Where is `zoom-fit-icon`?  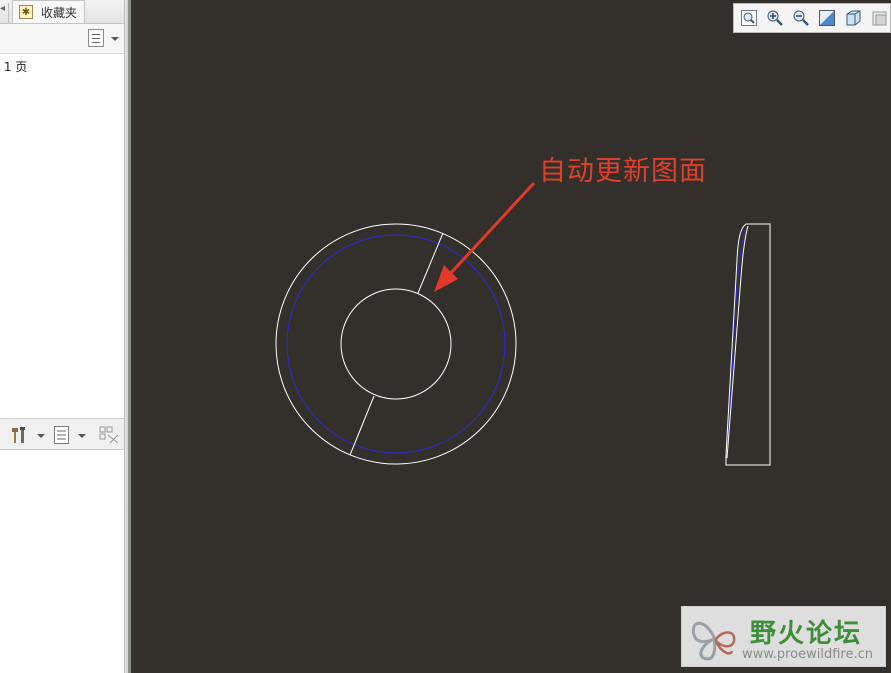 zoom-fit-icon is located at coordinates (749, 18).